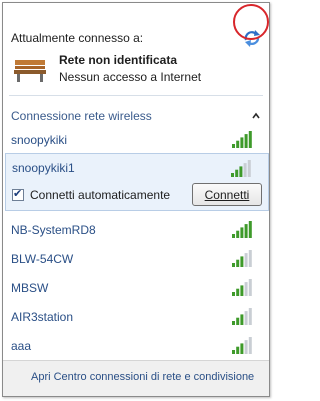 This screenshot has height=401, width=320. Describe the element at coordinates (136, 289) in the screenshot. I see `network-item-mbsw: MBSW` at that location.